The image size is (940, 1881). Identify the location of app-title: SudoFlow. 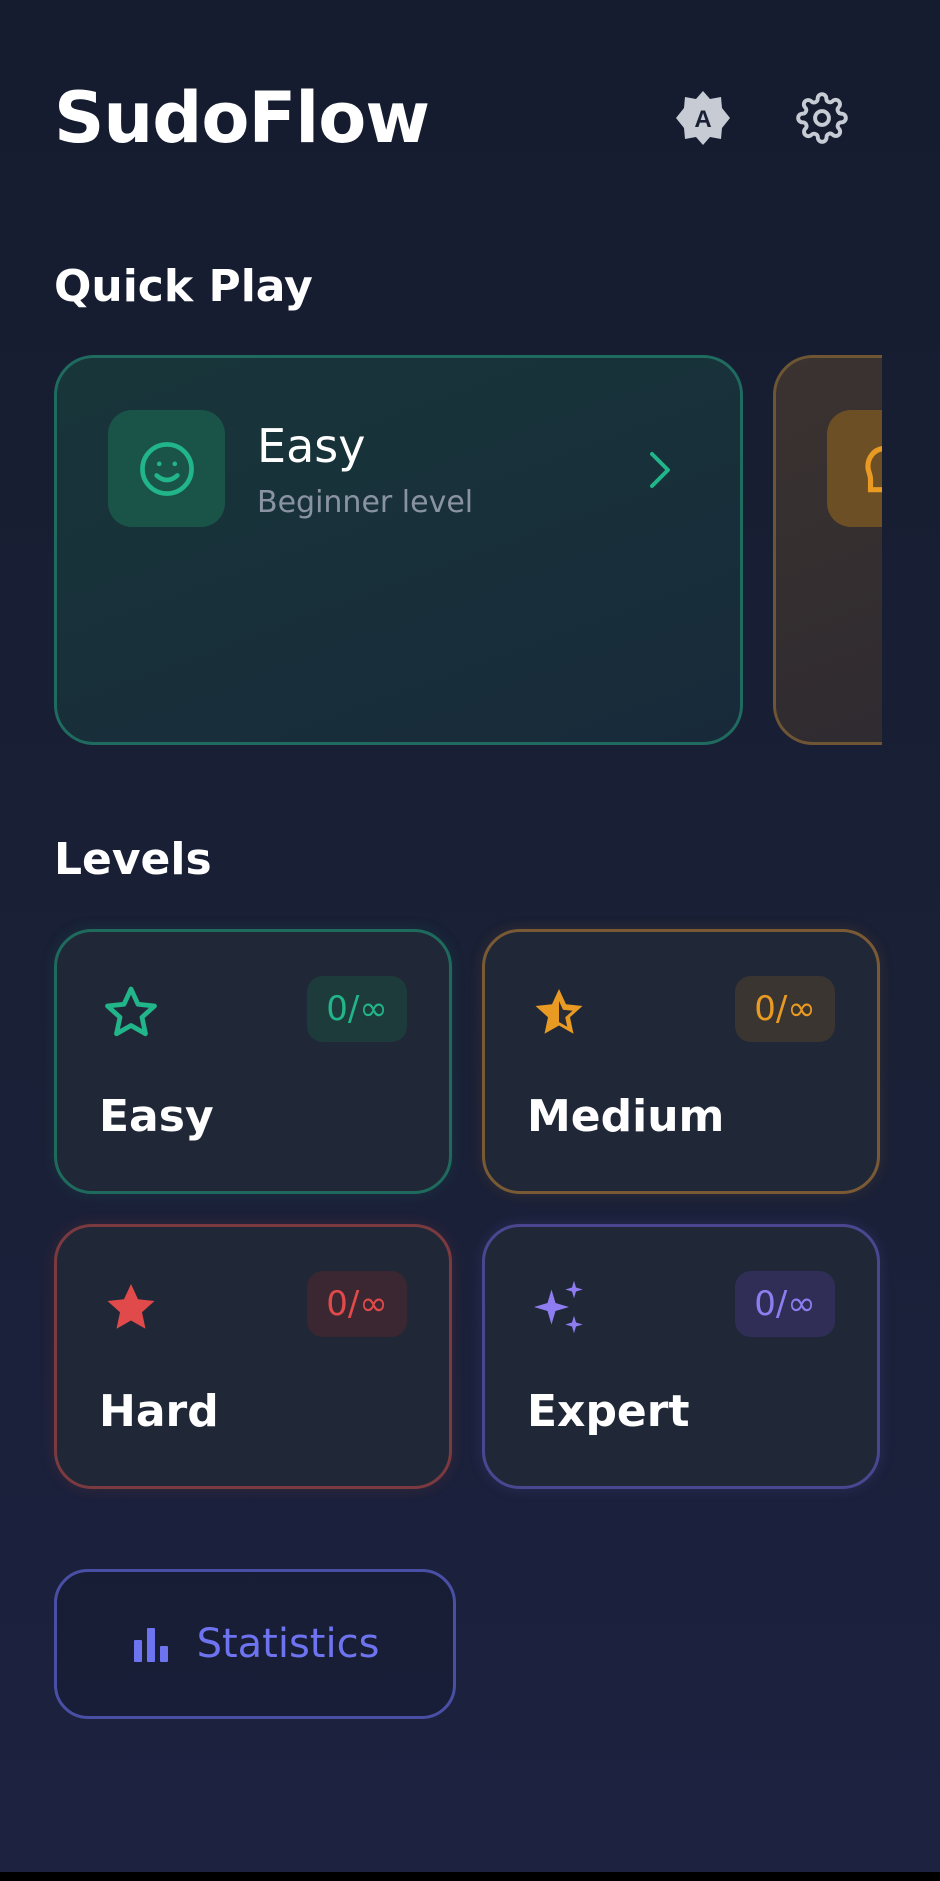
(242, 118).